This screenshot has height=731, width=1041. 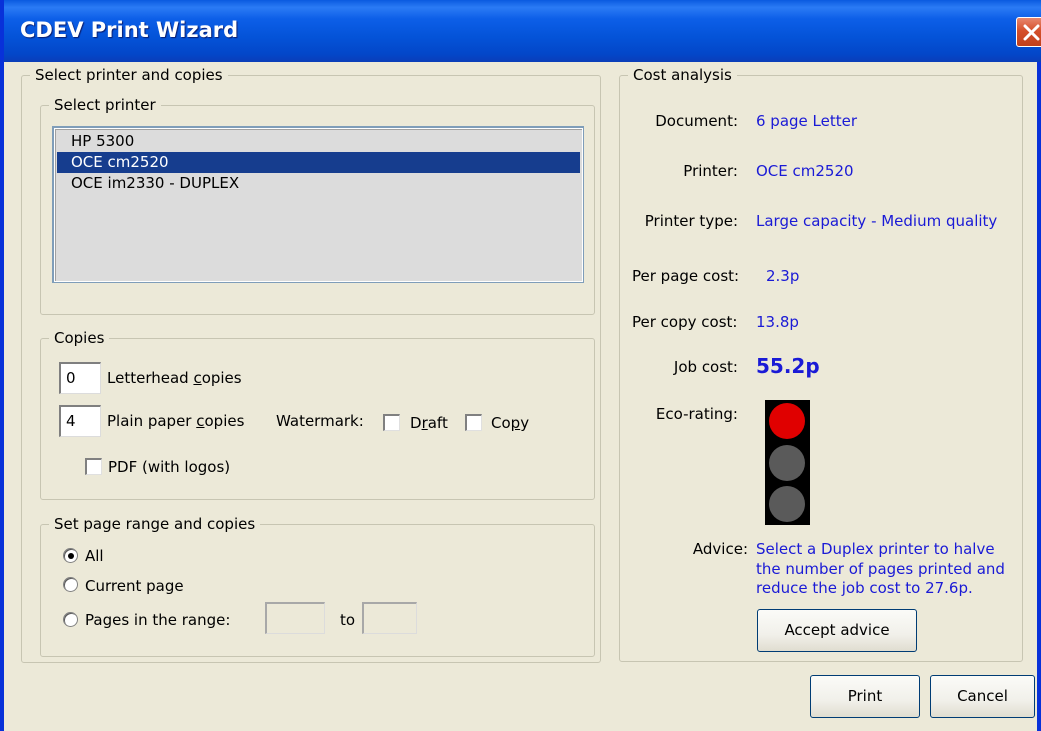 I want to click on radio-all, so click(x=70, y=555).